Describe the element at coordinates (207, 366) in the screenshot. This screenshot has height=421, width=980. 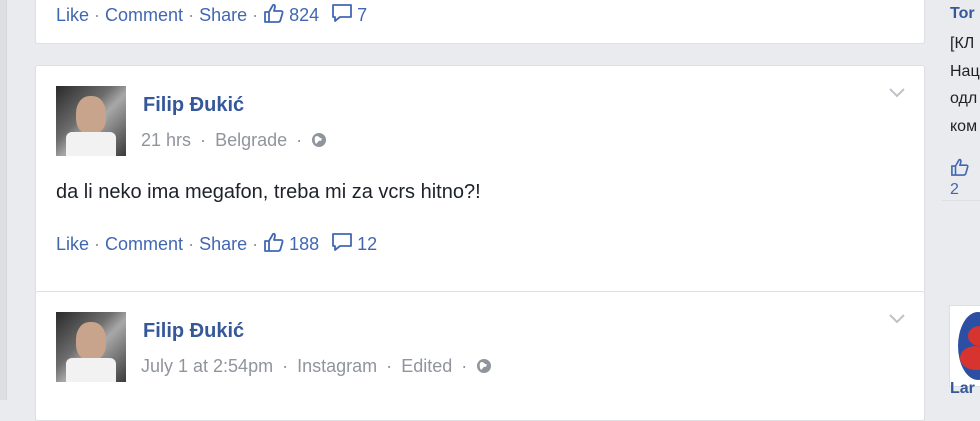
I see `post-time: July 1 at 2:54pm` at that location.